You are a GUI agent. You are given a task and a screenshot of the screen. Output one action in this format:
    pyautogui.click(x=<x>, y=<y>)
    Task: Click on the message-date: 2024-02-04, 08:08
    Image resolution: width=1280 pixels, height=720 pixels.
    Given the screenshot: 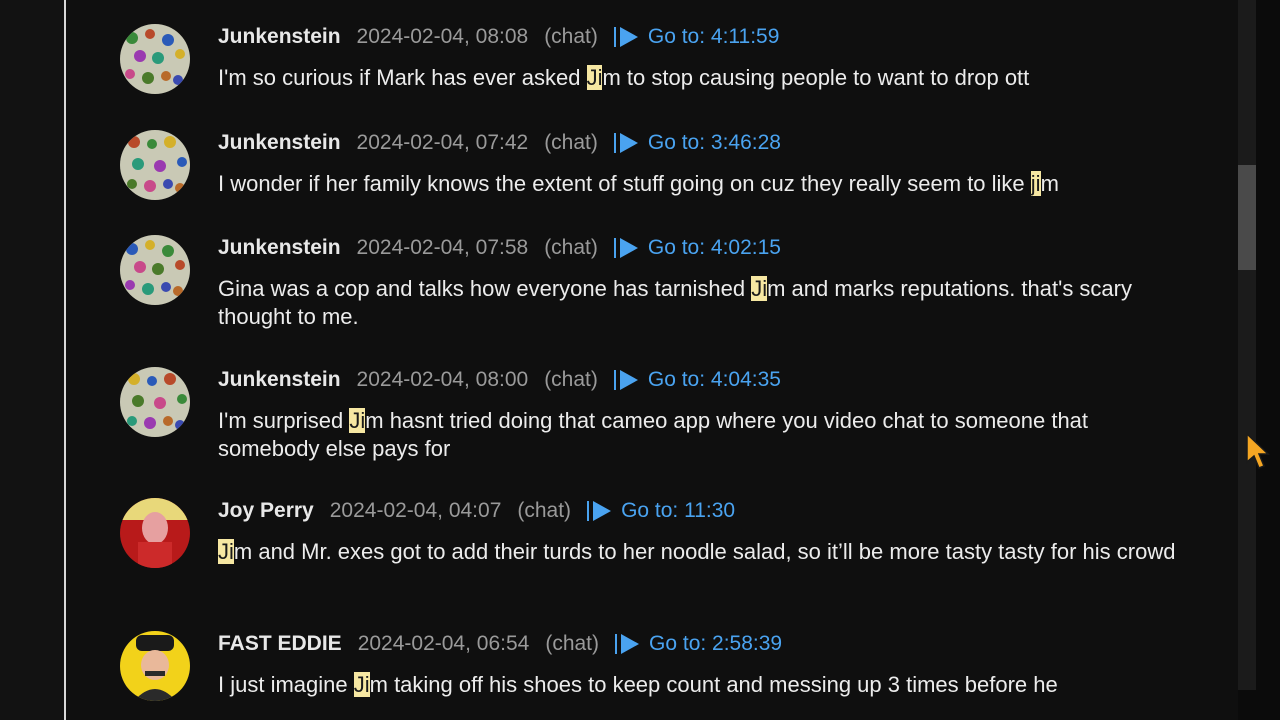 What is the action you would take?
    pyautogui.click(x=442, y=36)
    